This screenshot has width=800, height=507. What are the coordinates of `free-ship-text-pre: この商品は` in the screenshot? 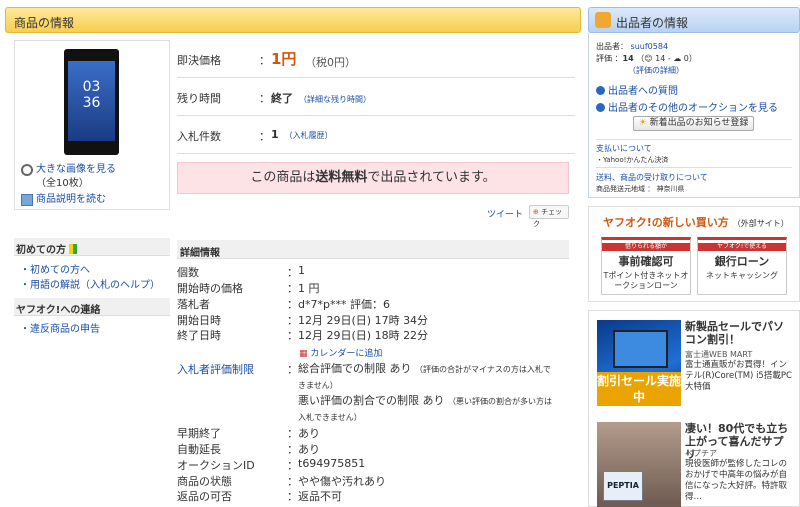 It's located at (283, 177).